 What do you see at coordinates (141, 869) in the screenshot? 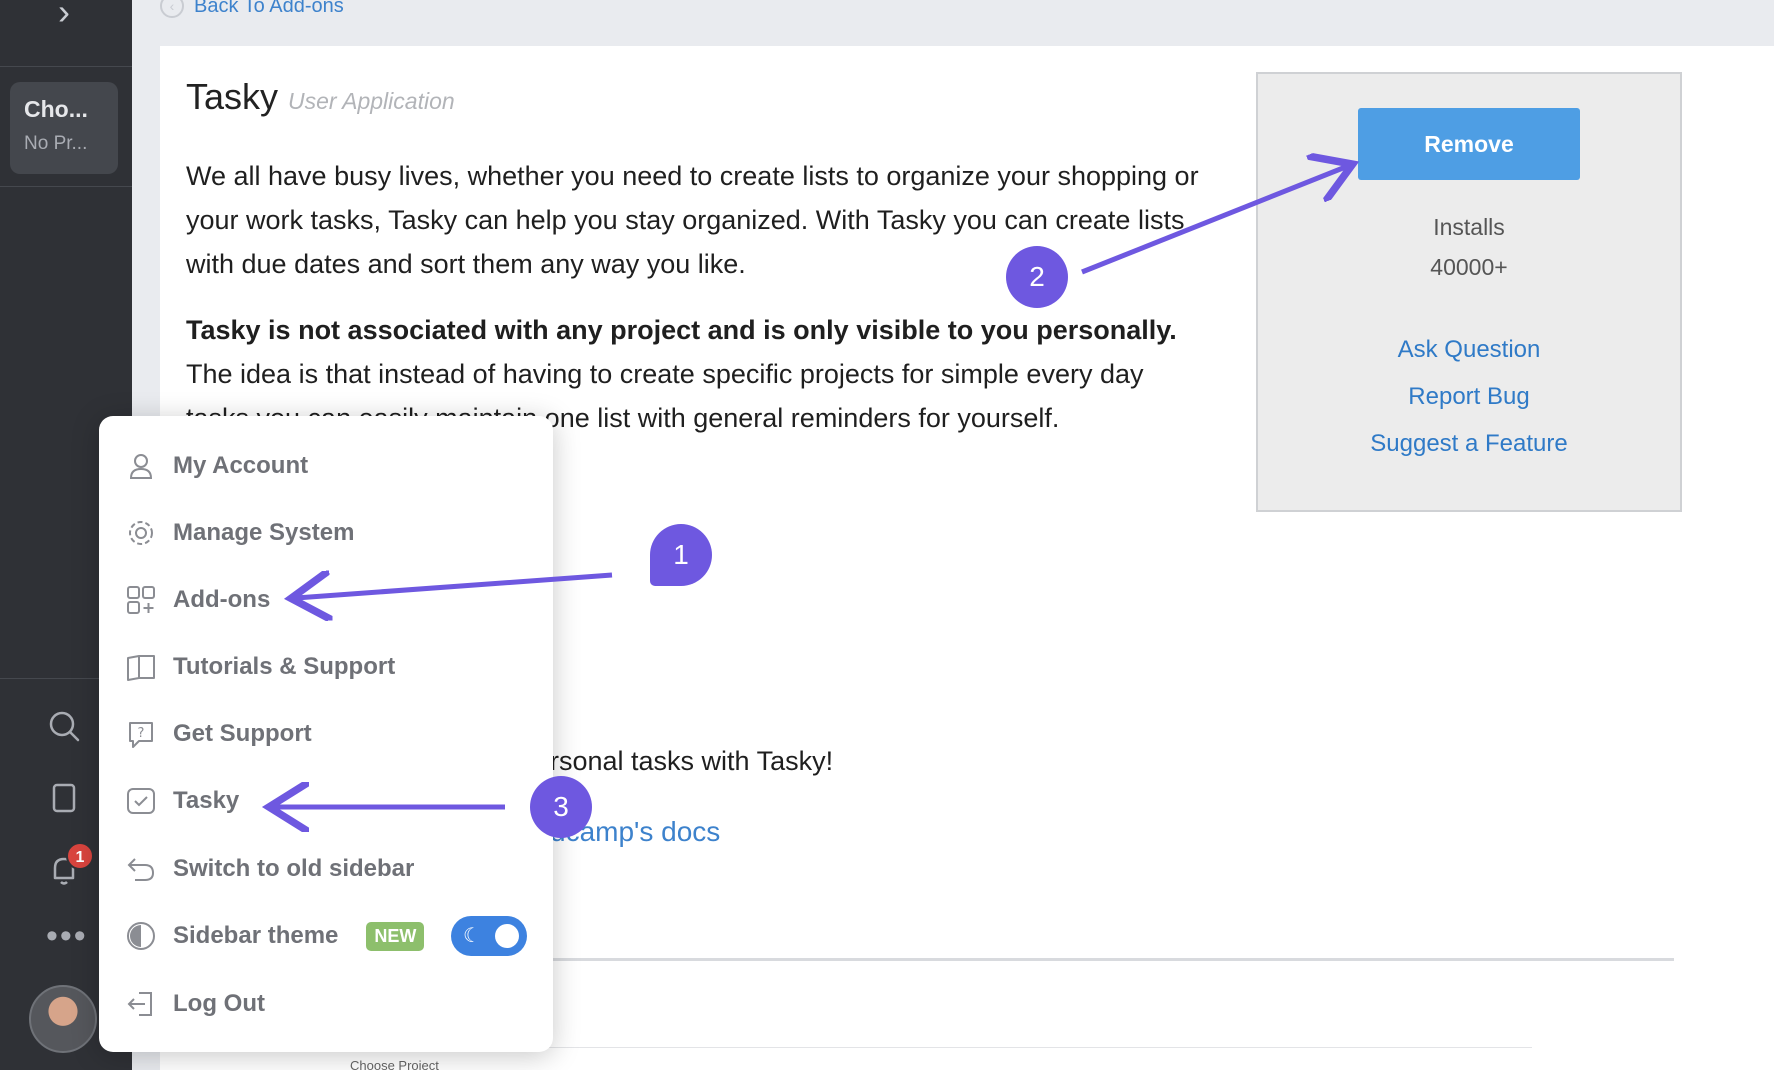
I see `undo-icon` at bounding box center [141, 869].